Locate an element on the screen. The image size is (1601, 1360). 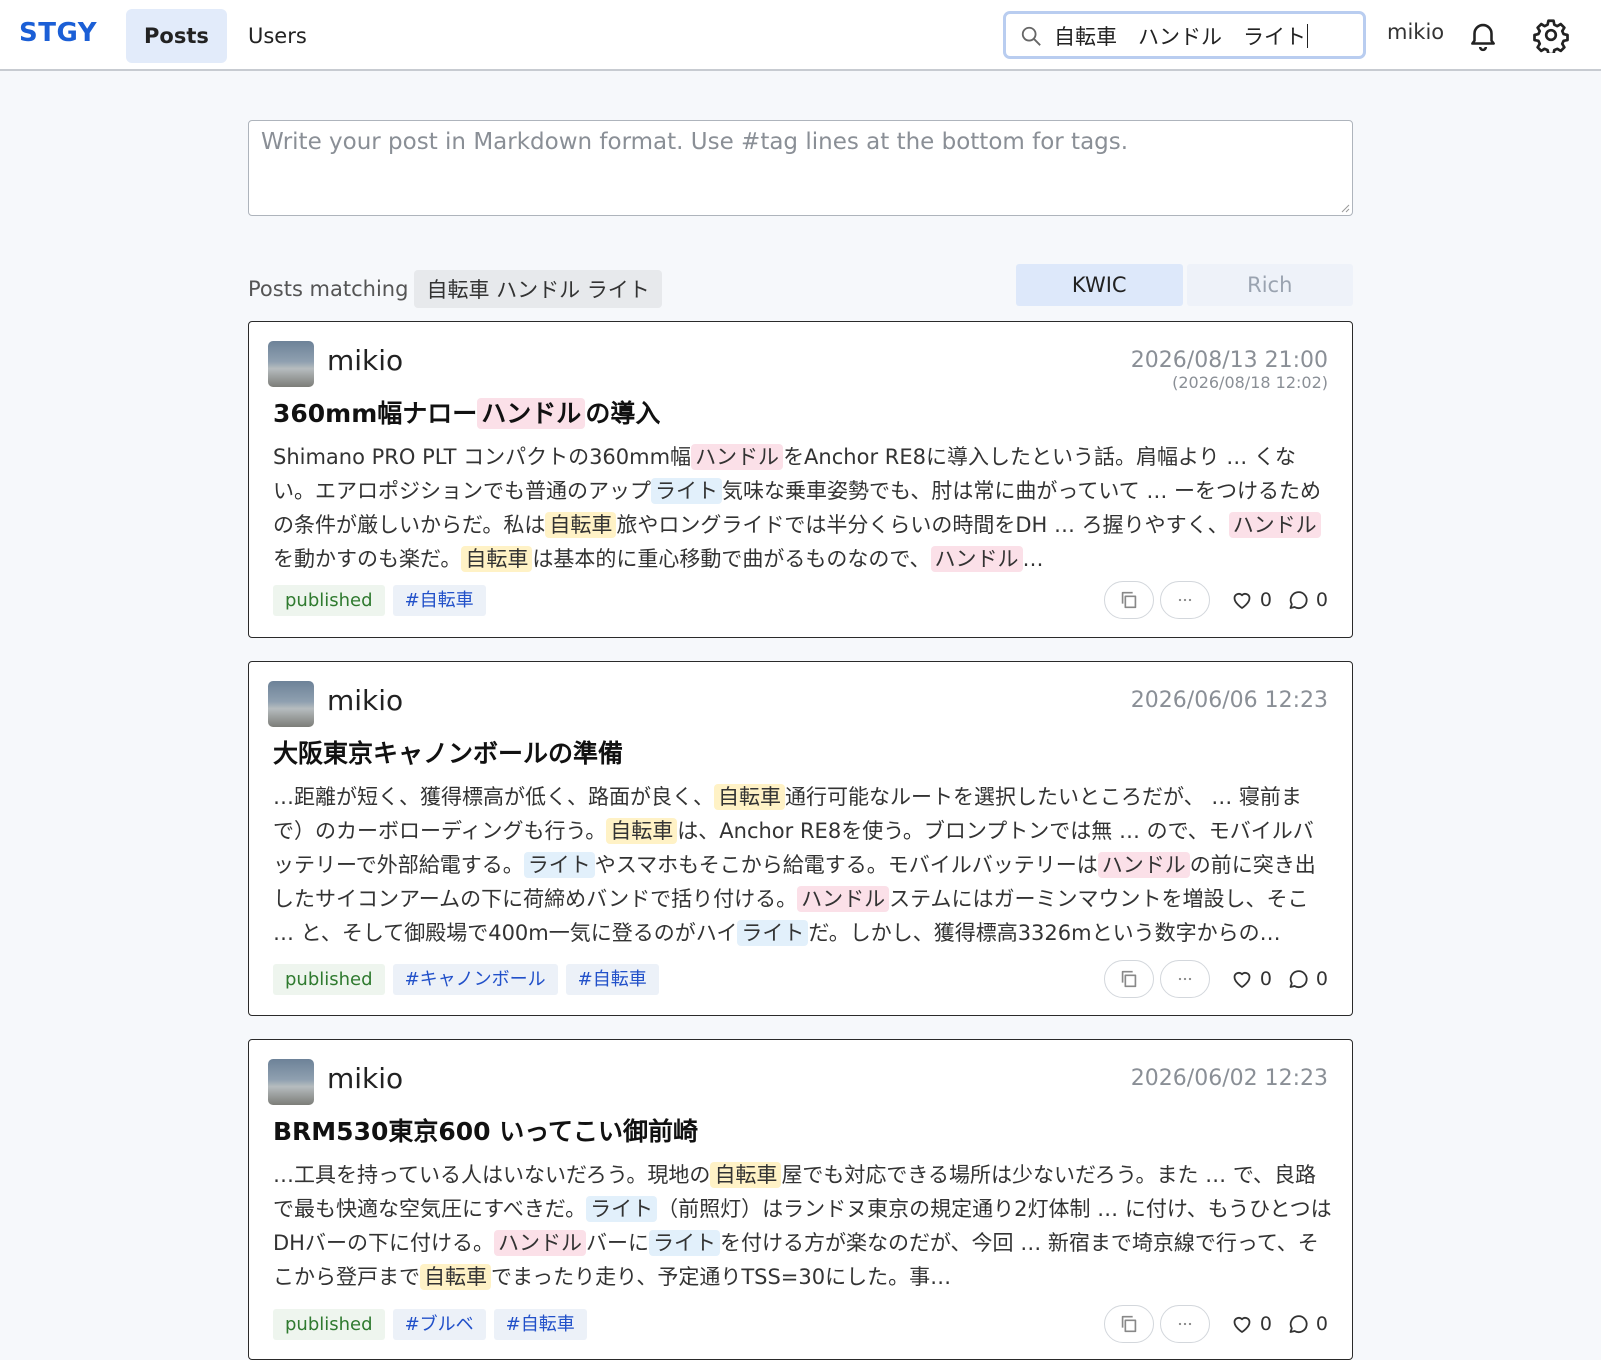
mode-kwic-button: KWIC is located at coordinates (1099, 285).